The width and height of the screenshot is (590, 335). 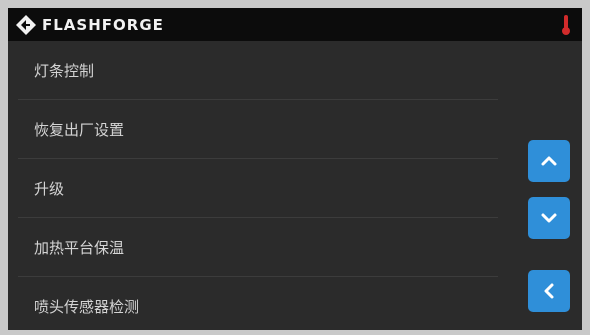 What do you see at coordinates (258, 70) in the screenshot?
I see `menu-item-light-strip: 灯条控制` at bounding box center [258, 70].